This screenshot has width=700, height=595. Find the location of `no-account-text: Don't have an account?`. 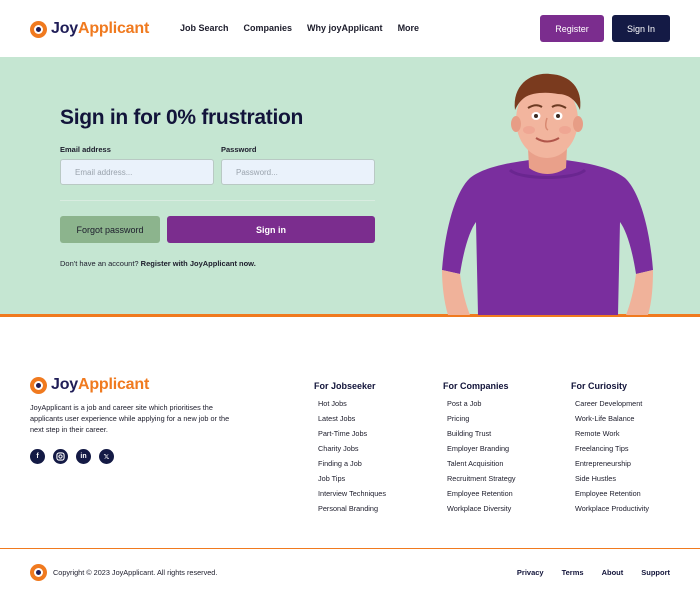

no-account-text: Don't have an account? is located at coordinates (99, 263).